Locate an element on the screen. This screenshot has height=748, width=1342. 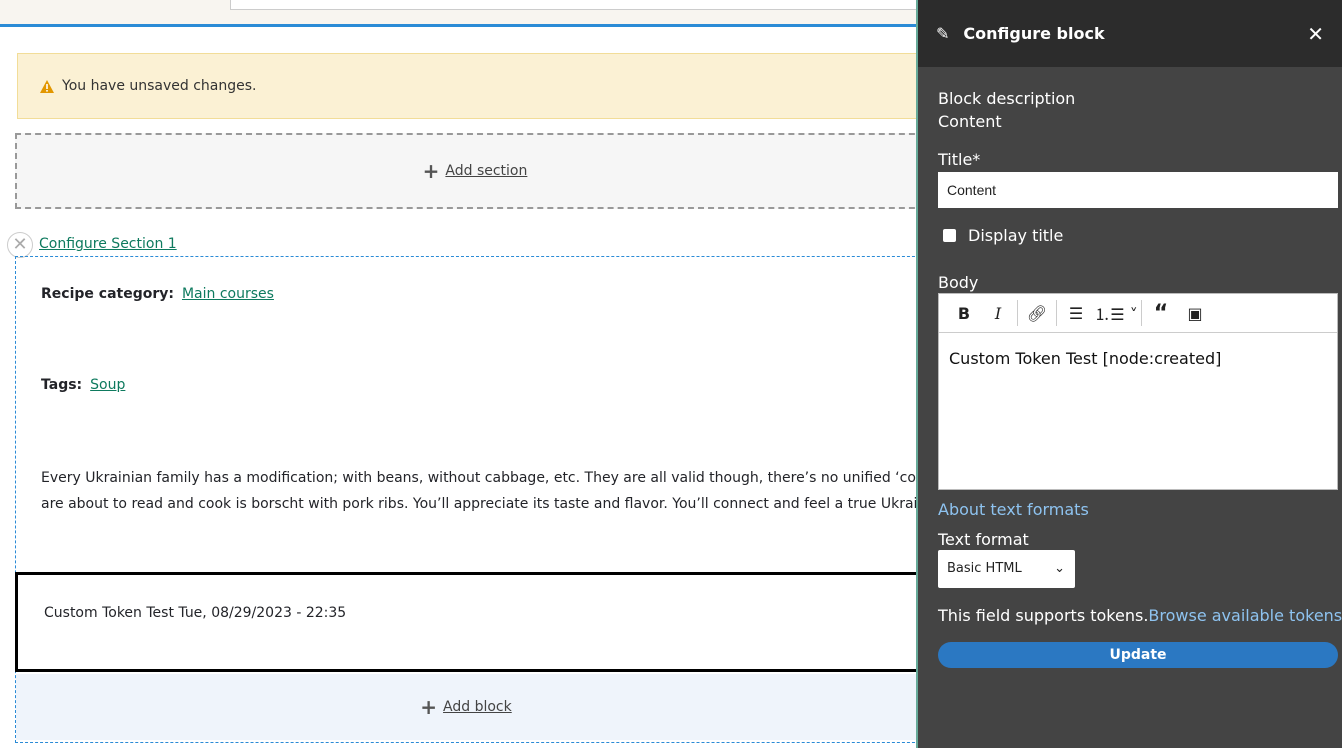
editor-toolbar: B I 🔗︎ ☰ ⒈☰ ˅ “ ▣ is located at coordinates (1138, 313).